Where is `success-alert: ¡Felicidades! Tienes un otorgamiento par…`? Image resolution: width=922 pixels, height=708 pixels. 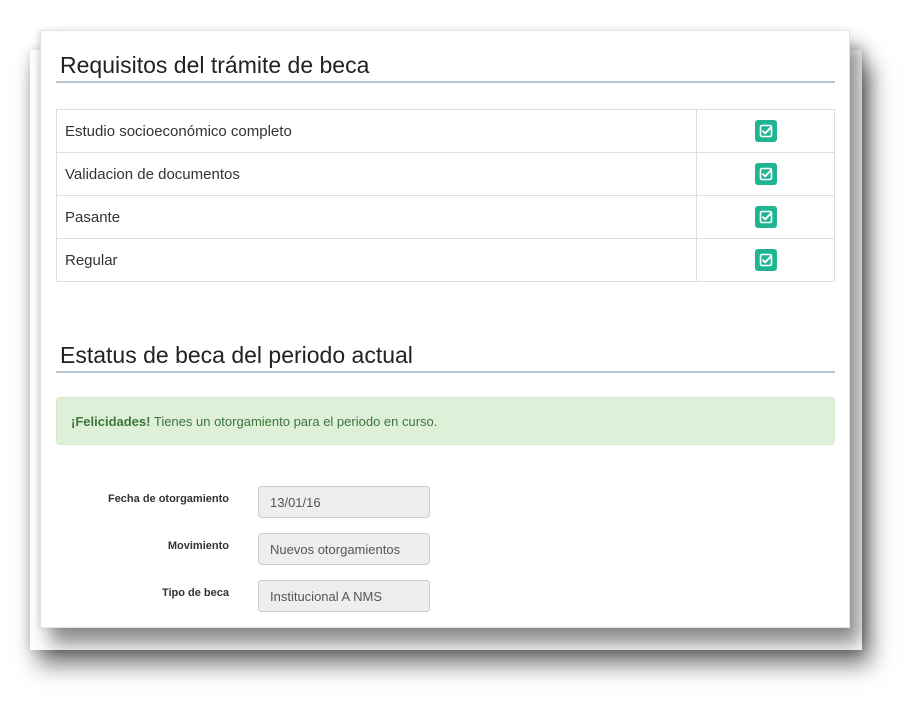
success-alert: ¡Felicidades! Tienes un otorgamiento par… is located at coordinates (445, 421).